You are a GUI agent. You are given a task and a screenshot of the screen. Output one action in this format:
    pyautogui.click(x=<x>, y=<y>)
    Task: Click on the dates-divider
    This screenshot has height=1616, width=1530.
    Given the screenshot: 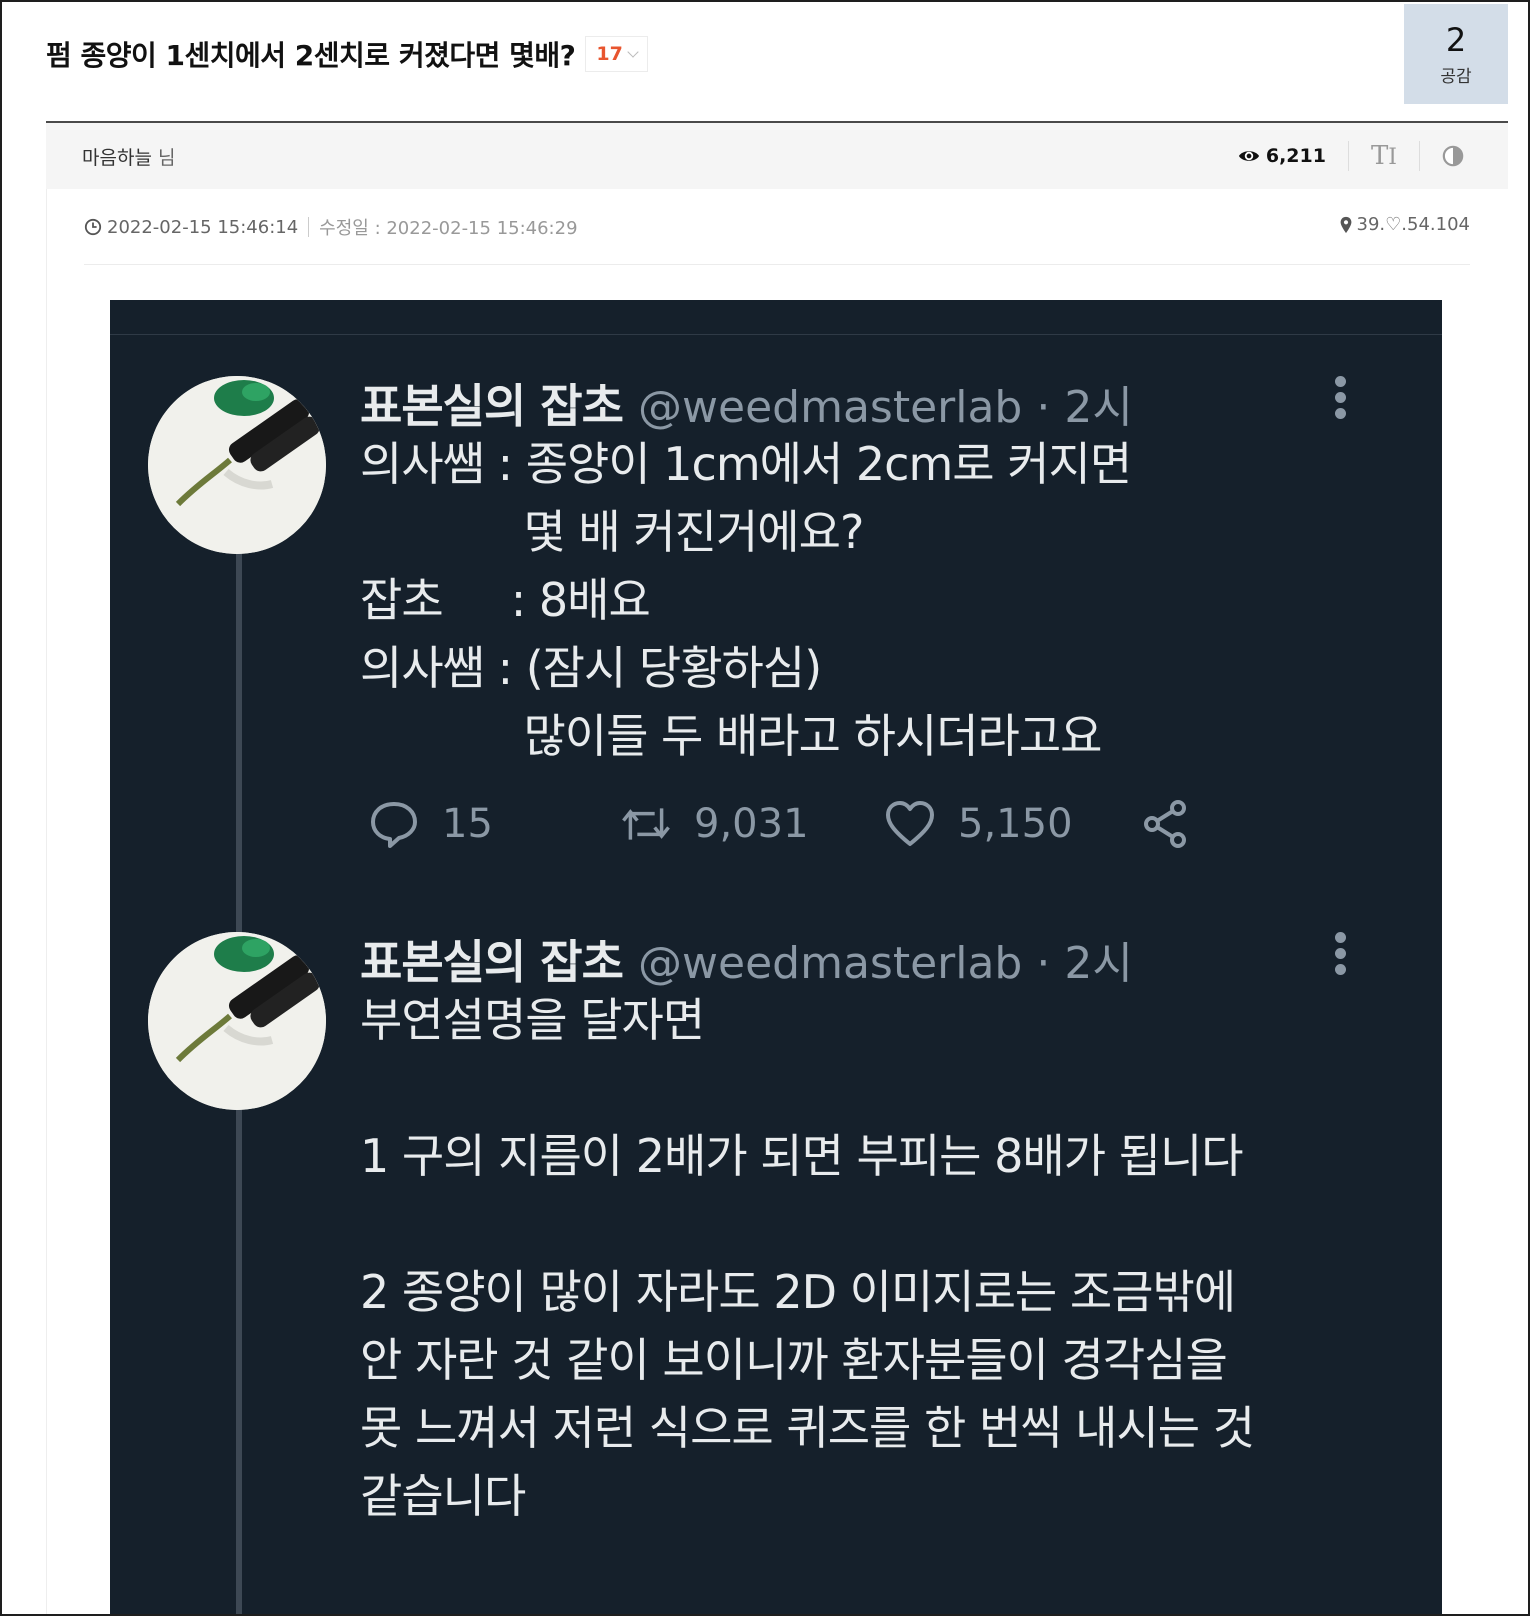 What is the action you would take?
    pyautogui.click(x=777, y=264)
    